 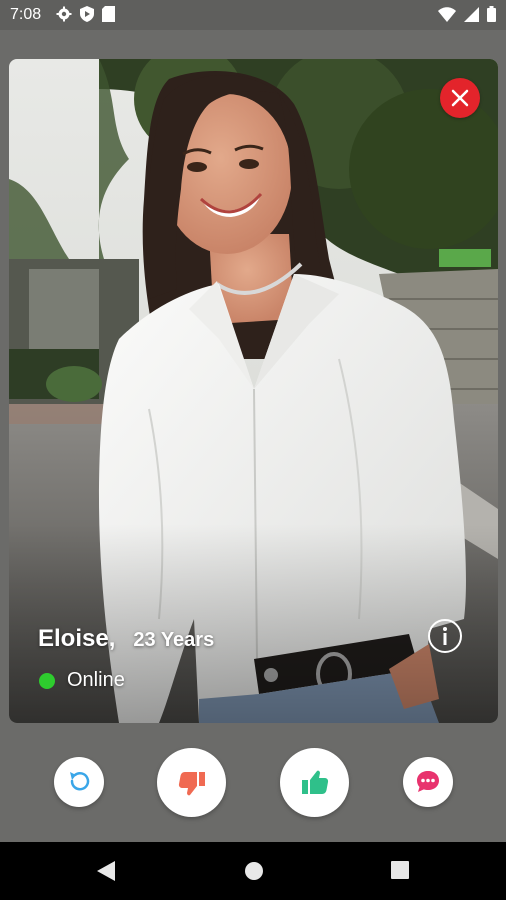 I want to click on close-icon, so click(x=460, y=98).